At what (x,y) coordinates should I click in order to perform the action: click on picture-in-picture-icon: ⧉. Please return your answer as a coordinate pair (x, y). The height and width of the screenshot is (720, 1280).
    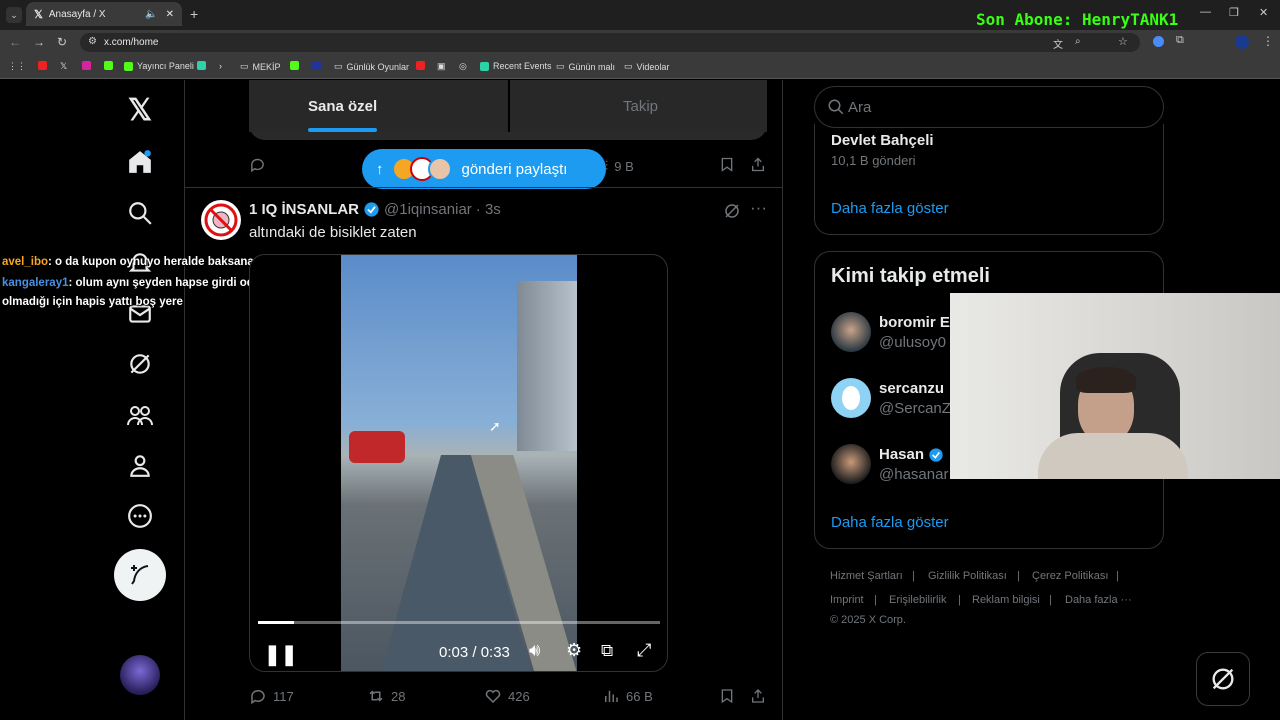
    Looking at the image, I should click on (607, 651).